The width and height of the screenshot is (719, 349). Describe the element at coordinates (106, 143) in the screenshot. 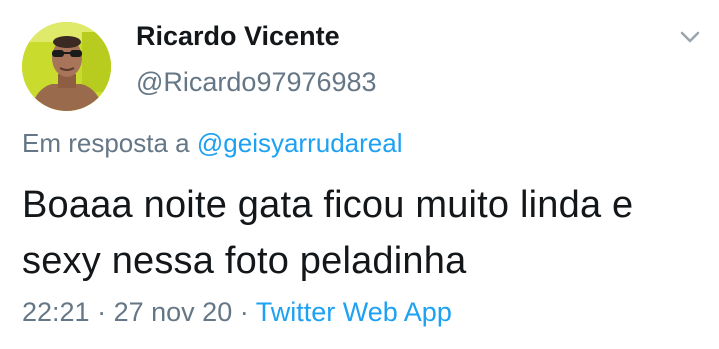

I see `reply-prefix: Em resposta a` at that location.